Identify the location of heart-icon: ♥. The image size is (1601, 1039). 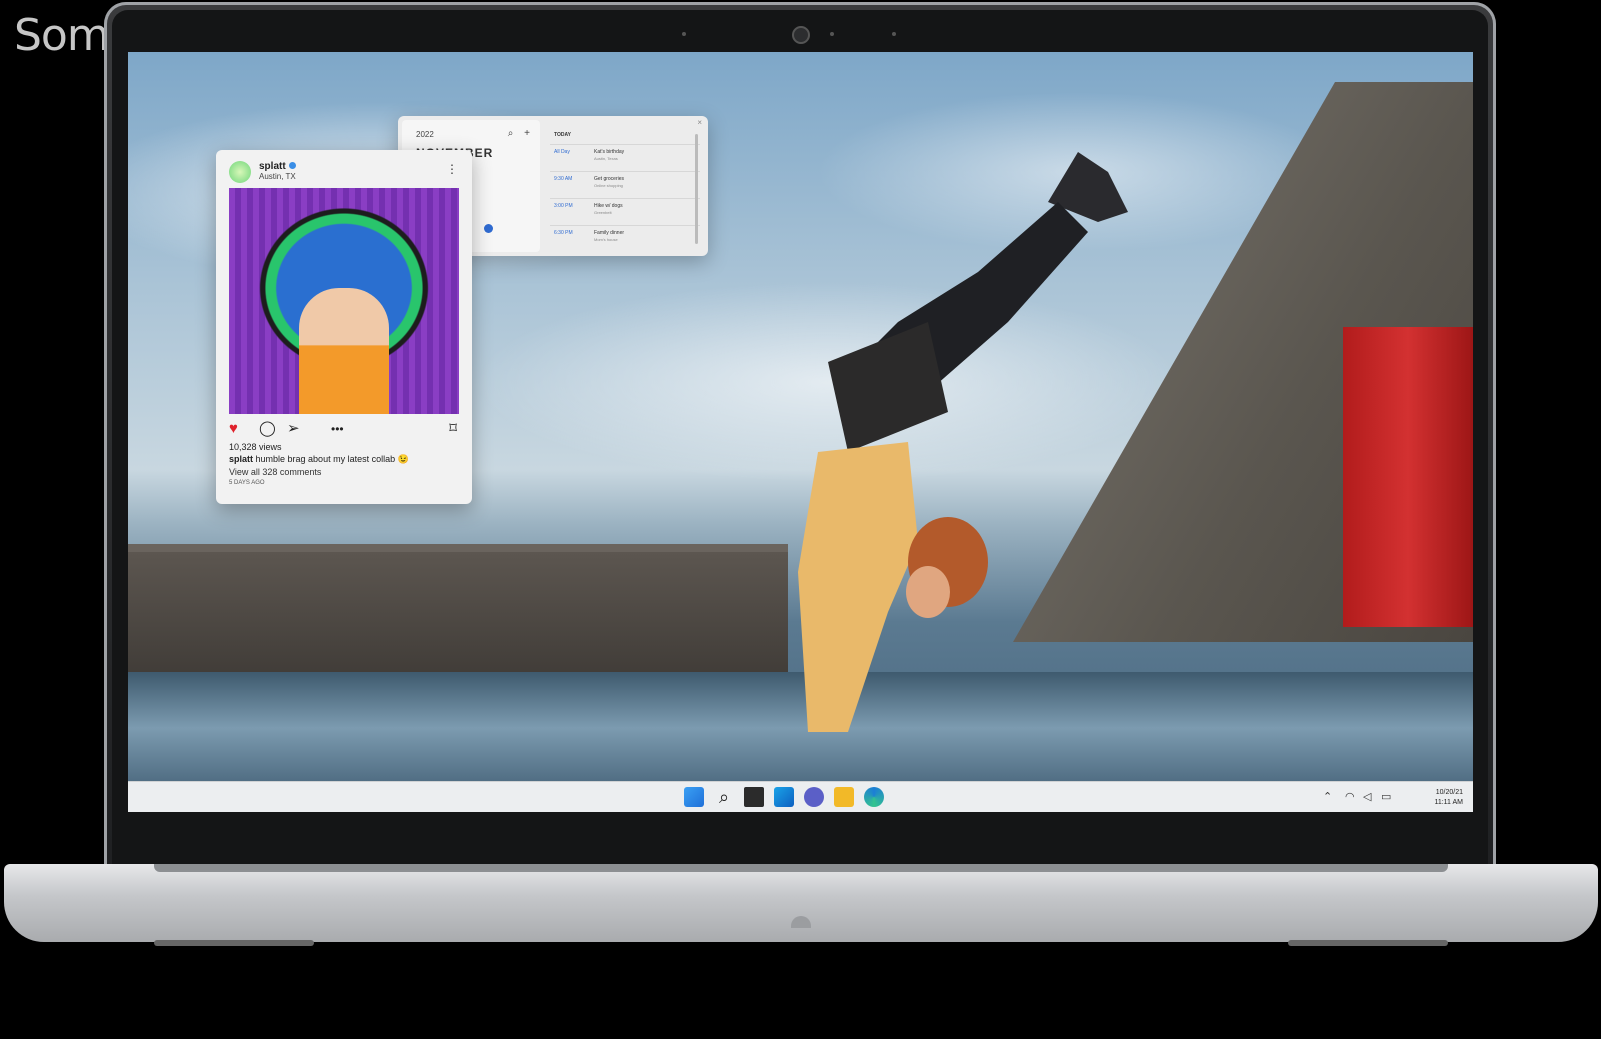
(233, 429).